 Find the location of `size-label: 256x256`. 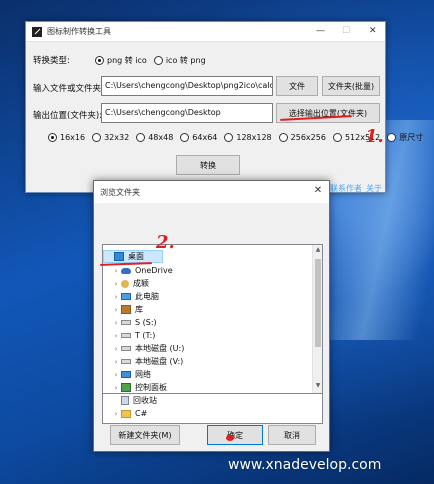

size-label: 256x256 is located at coordinates (308, 137).